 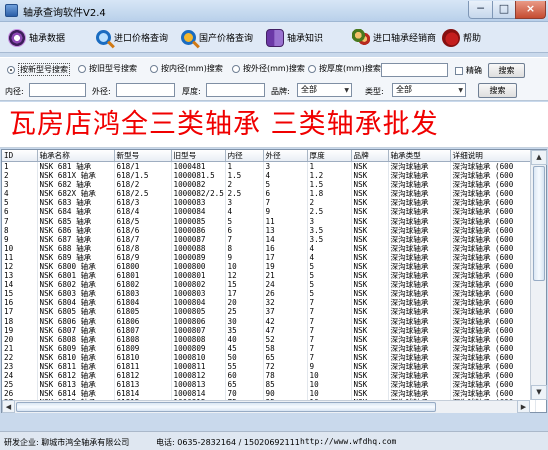 I want to click on table-cell: NSK 6813 轴承, so click(x=76, y=385).